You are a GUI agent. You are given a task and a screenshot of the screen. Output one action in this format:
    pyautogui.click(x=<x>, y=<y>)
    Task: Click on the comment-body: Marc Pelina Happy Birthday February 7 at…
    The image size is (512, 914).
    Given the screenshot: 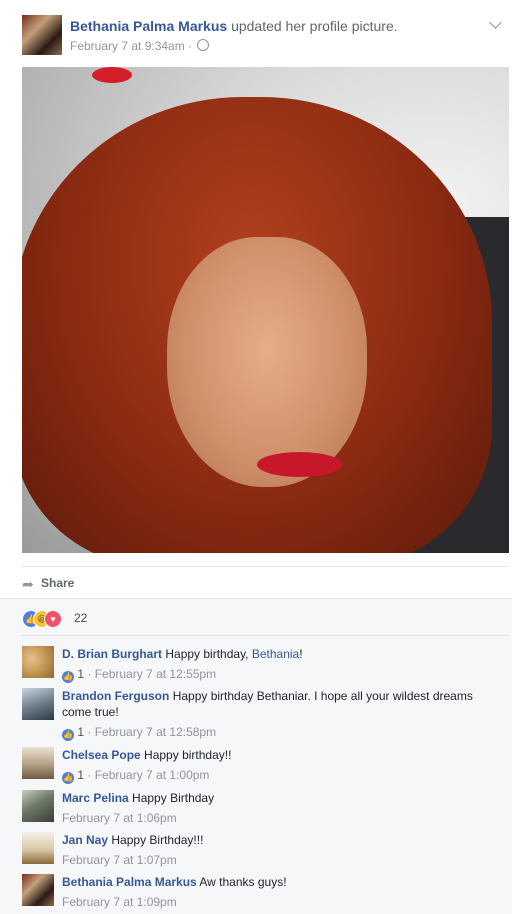 What is the action you would take?
    pyautogui.click(x=277, y=808)
    